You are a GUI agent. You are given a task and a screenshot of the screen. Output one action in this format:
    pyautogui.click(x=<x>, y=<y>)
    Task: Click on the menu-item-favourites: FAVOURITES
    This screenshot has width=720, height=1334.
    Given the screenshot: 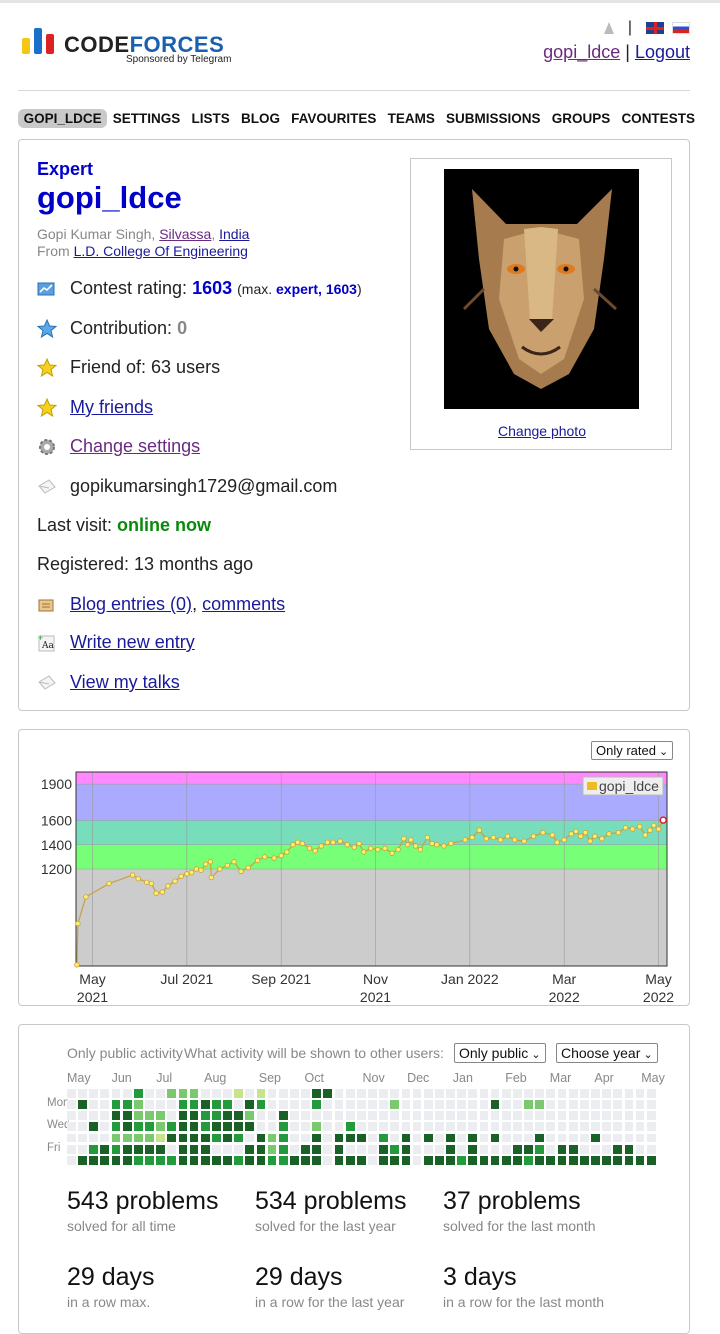 What is the action you would take?
    pyautogui.click(x=334, y=118)
    